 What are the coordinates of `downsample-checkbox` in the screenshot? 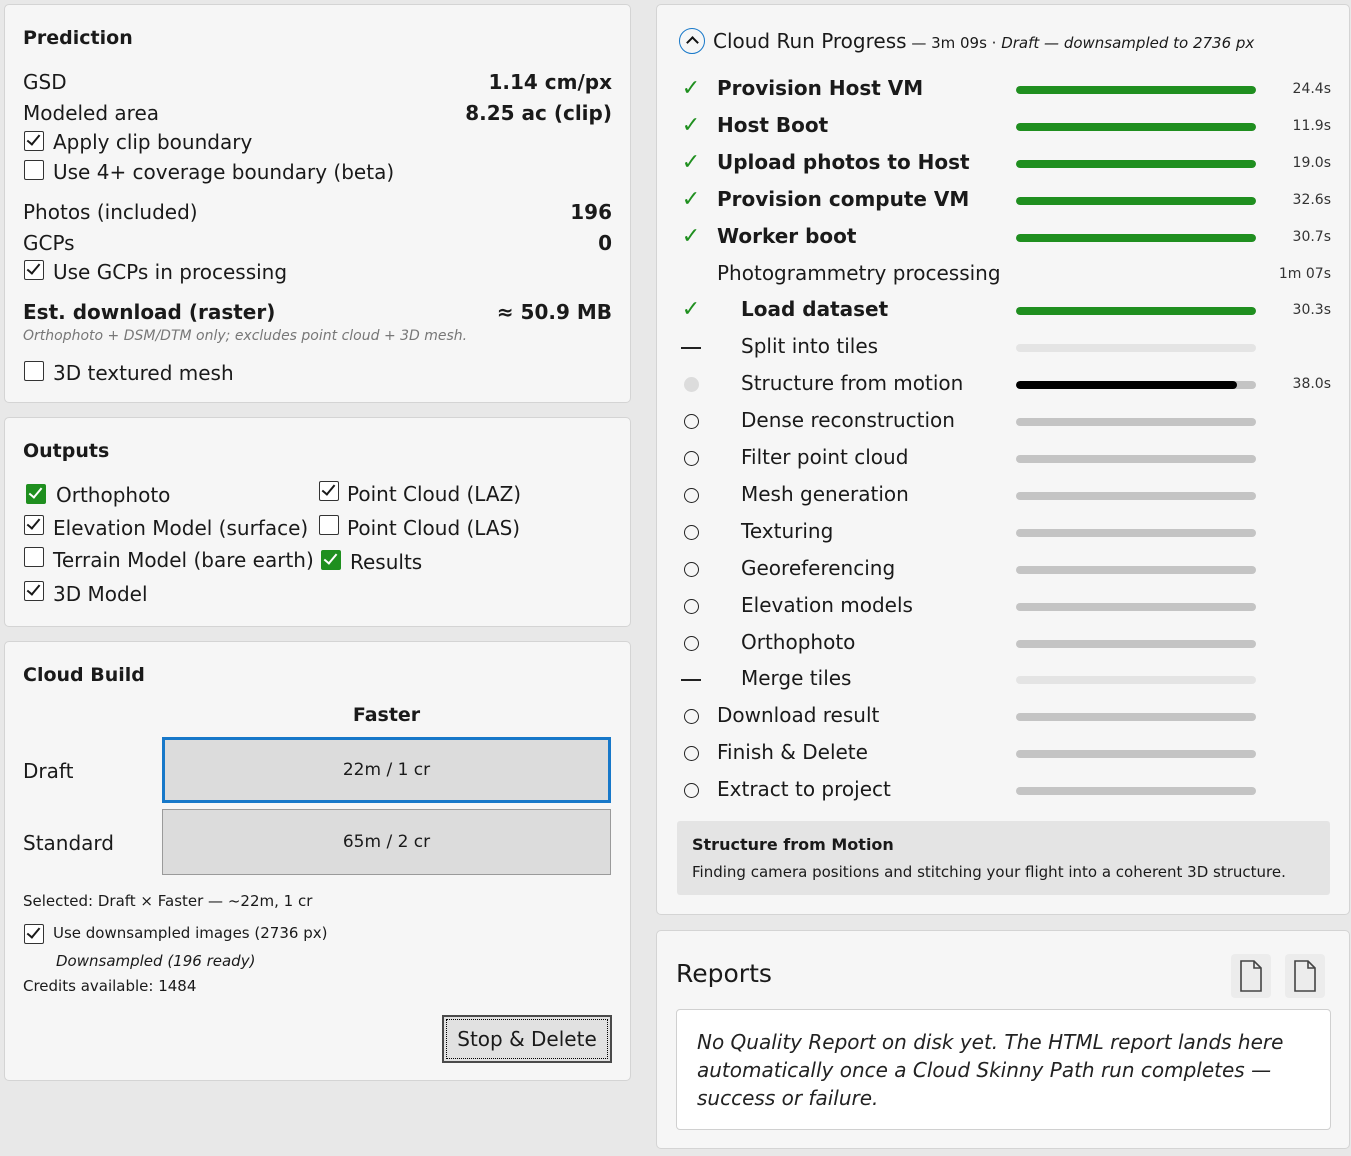 It's located at (34, 934).